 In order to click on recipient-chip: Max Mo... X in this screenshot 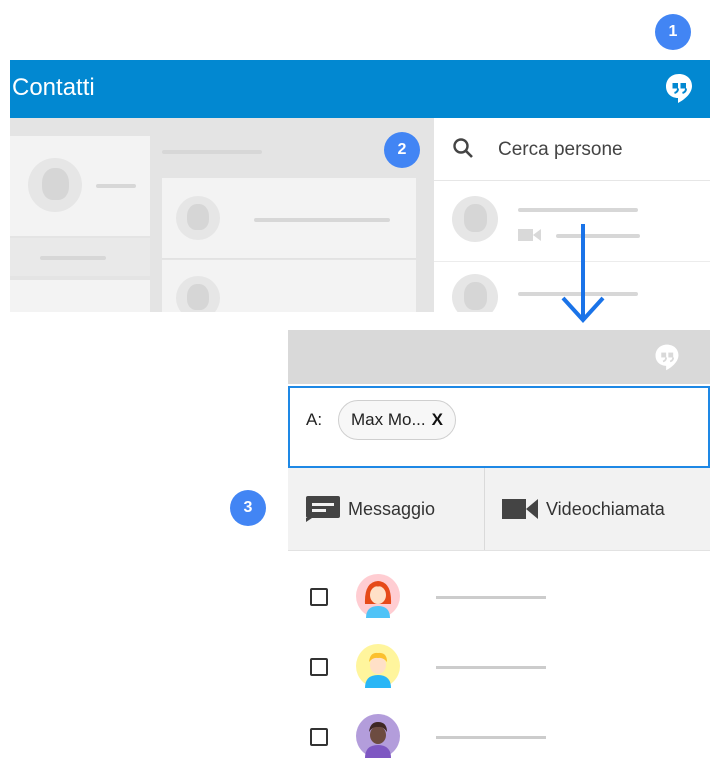, I will do `click(397, 420)`.